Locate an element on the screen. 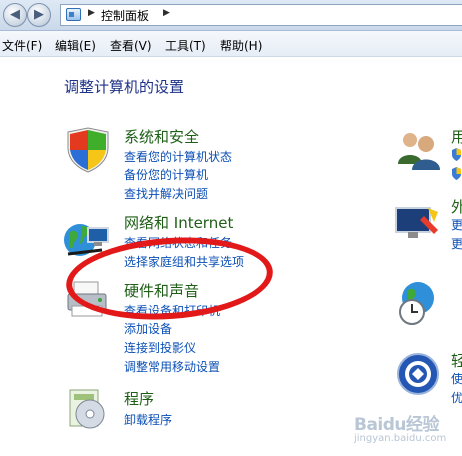 The width and height of the screenshot is (462, 456). link-view-computer-status: 查看您的计算机状态 is located at coordinates (178, 156).